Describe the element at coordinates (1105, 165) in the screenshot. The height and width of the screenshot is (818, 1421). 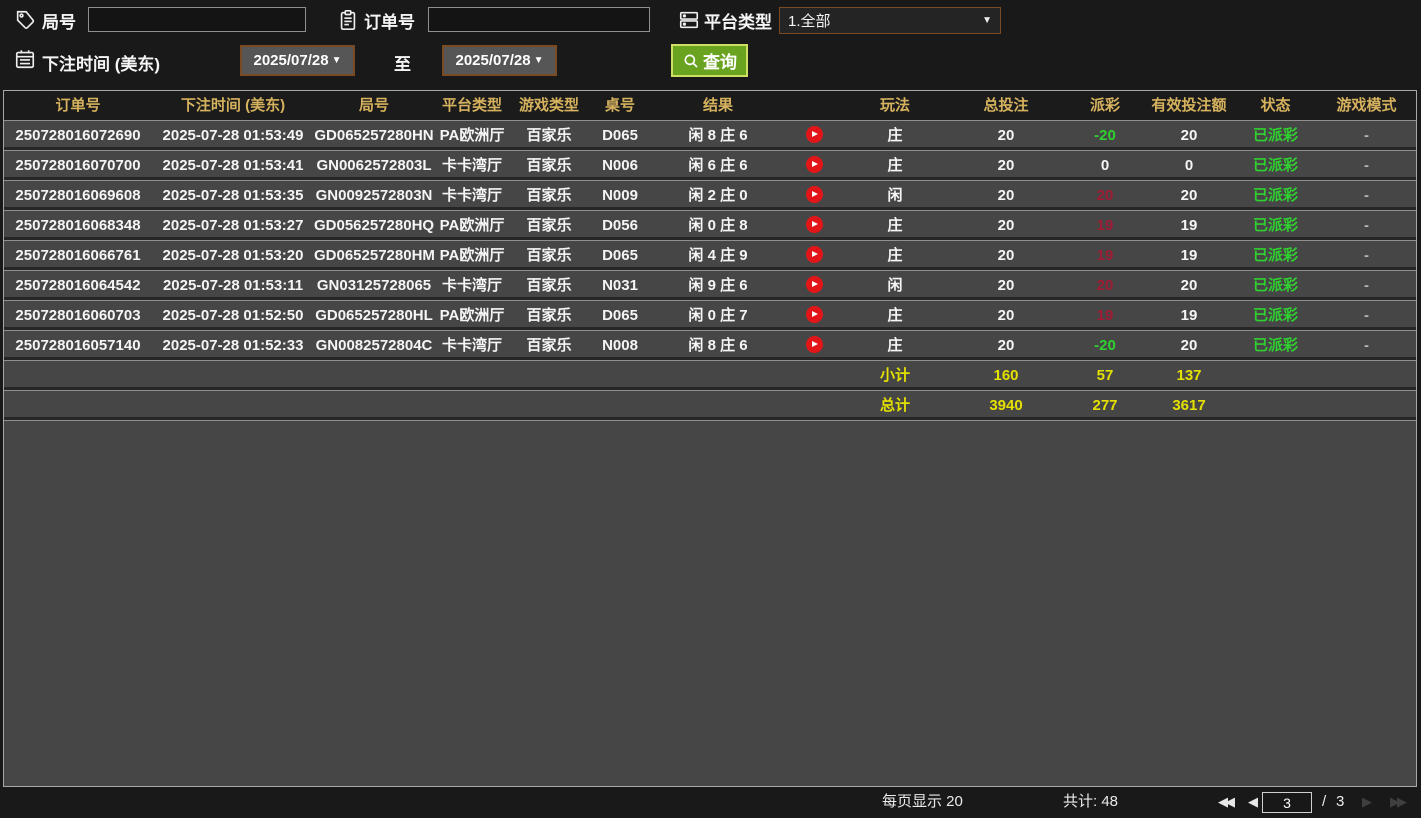
I see `cell-payout: 0` at that location.